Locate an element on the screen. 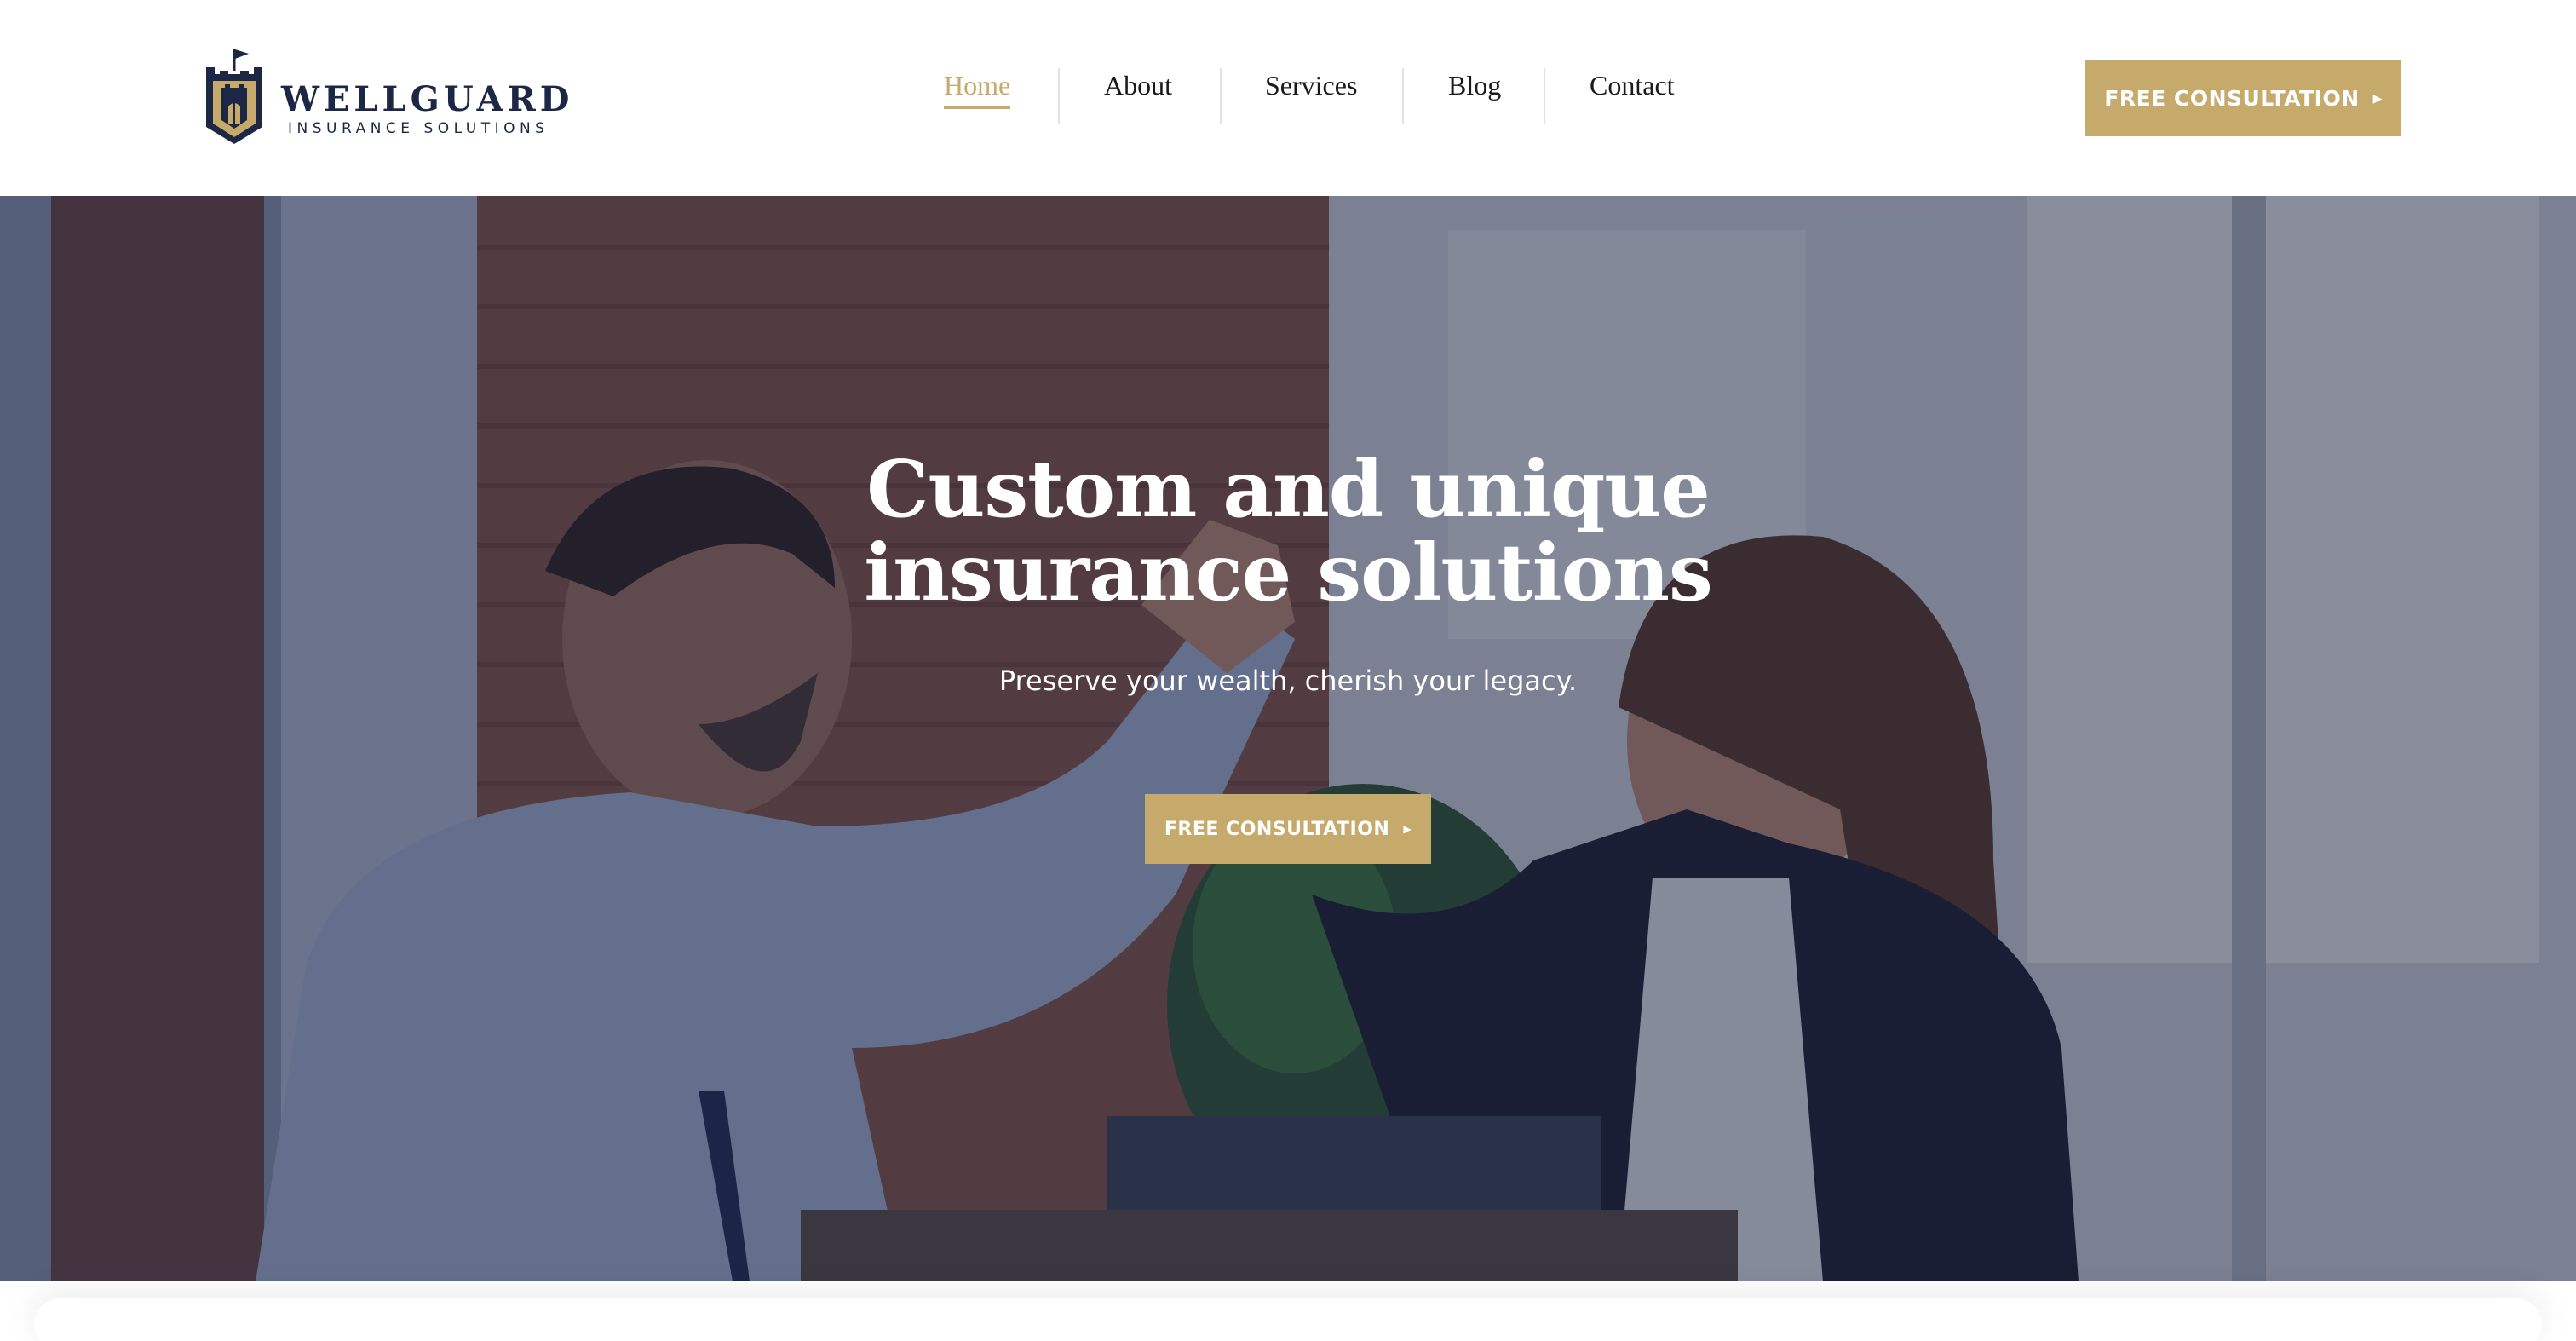 The height and width of the screenshot is (1341, 2576). hero-consultation-button: FREE CONSULTATION ▶ is located at coordinates (1288, 829).